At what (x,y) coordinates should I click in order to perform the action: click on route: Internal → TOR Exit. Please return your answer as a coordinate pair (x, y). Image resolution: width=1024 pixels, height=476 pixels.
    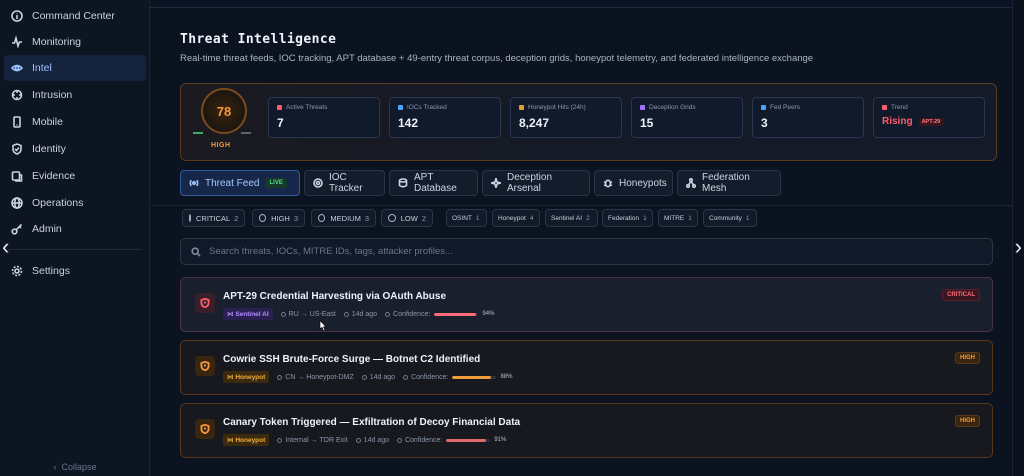
    Looking at the image, I should click on (312, 440).